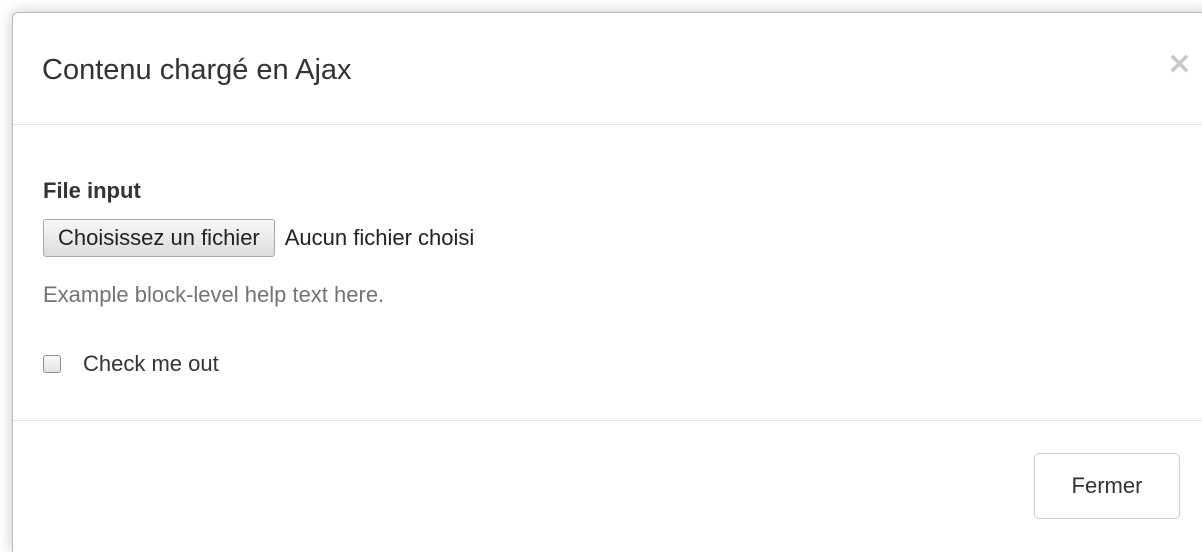 This screenshot has width=1202, height=552. I want to click on file-status-text: Aucun fichier choisi, so click(379, 237).